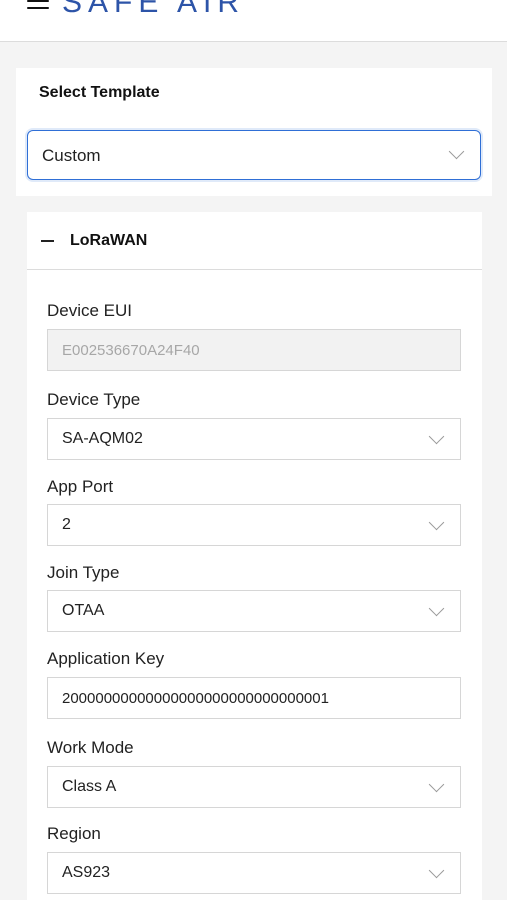 Image resolution: width=507 pixels, height=900 pixels. What do you see at coordinates (83, 610) in the screenshot?
I see `join-type-value: OTAA` at bounding box center [83, 610].